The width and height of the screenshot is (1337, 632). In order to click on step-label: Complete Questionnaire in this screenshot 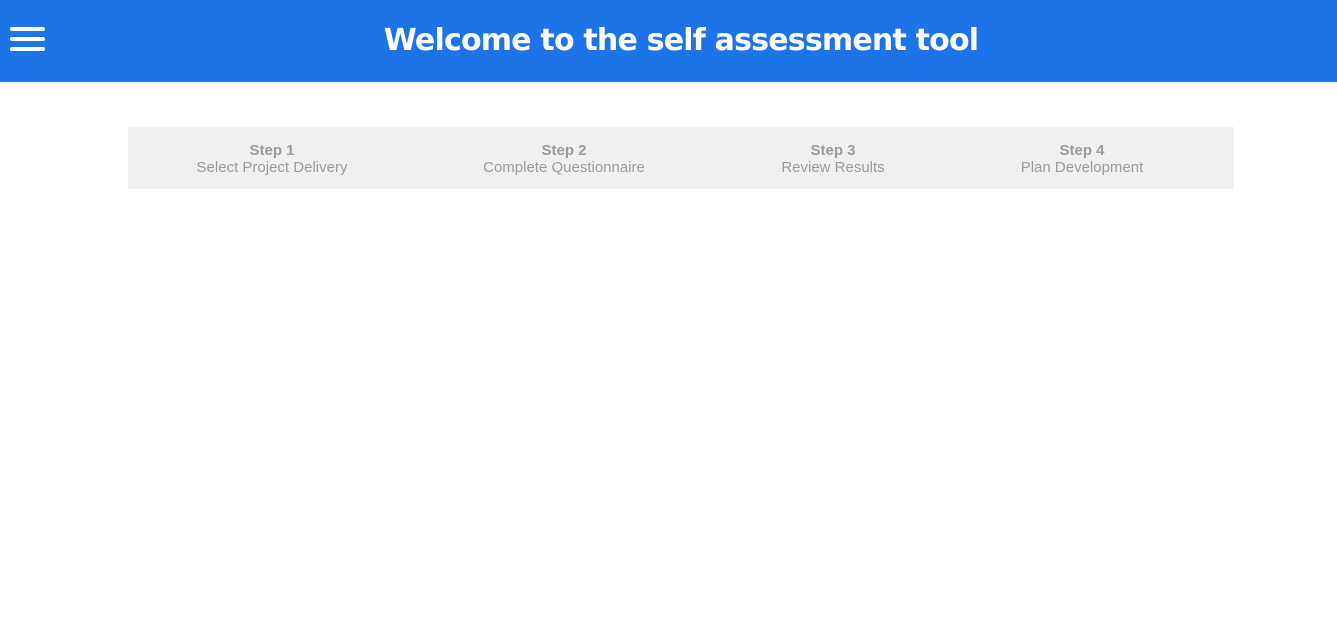, I will do `click(564, 167)`.